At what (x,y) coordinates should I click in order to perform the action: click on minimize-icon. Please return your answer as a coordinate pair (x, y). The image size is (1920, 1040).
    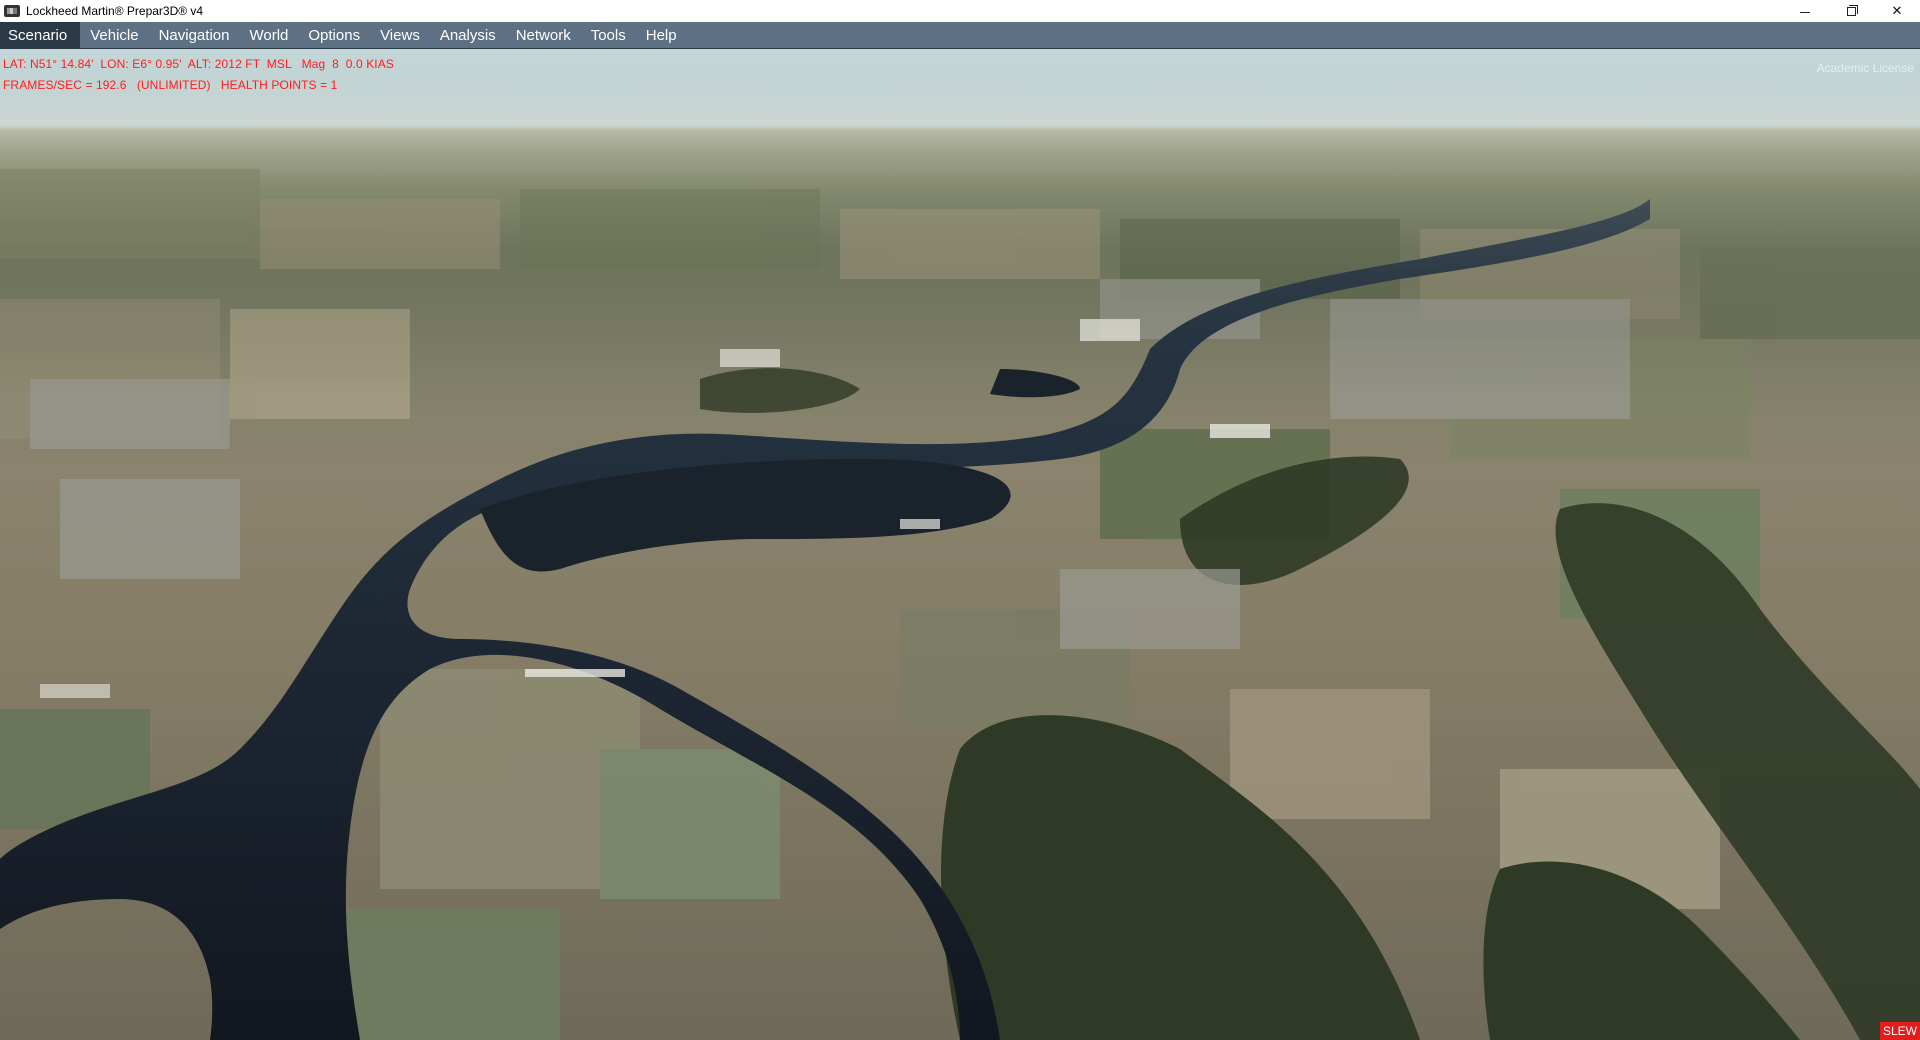
    Looking at the image, I should click on (1805, 12).